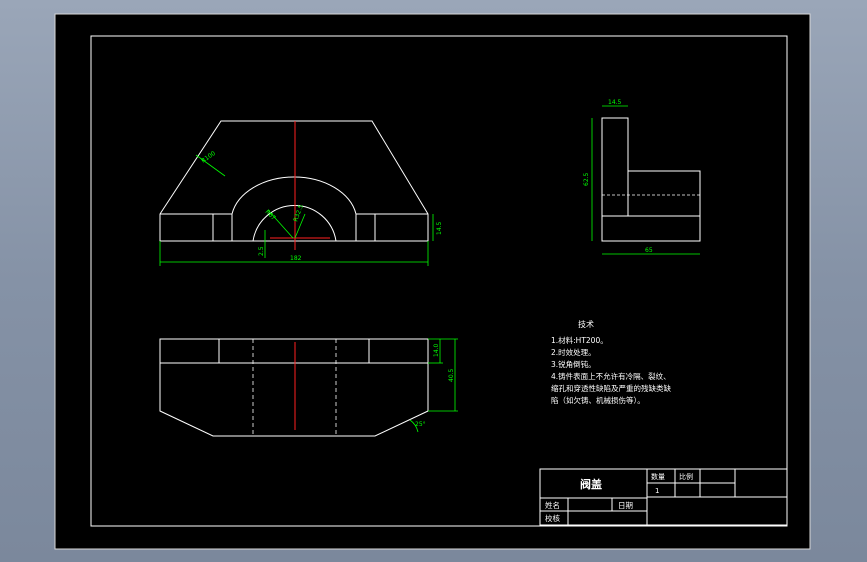 This screenshot has width=867, height=562. What do you see at coordinates (586, 179) in the screenshot?
I see `dim-text-side-height: 62.5` at bounding box center [586, 179].